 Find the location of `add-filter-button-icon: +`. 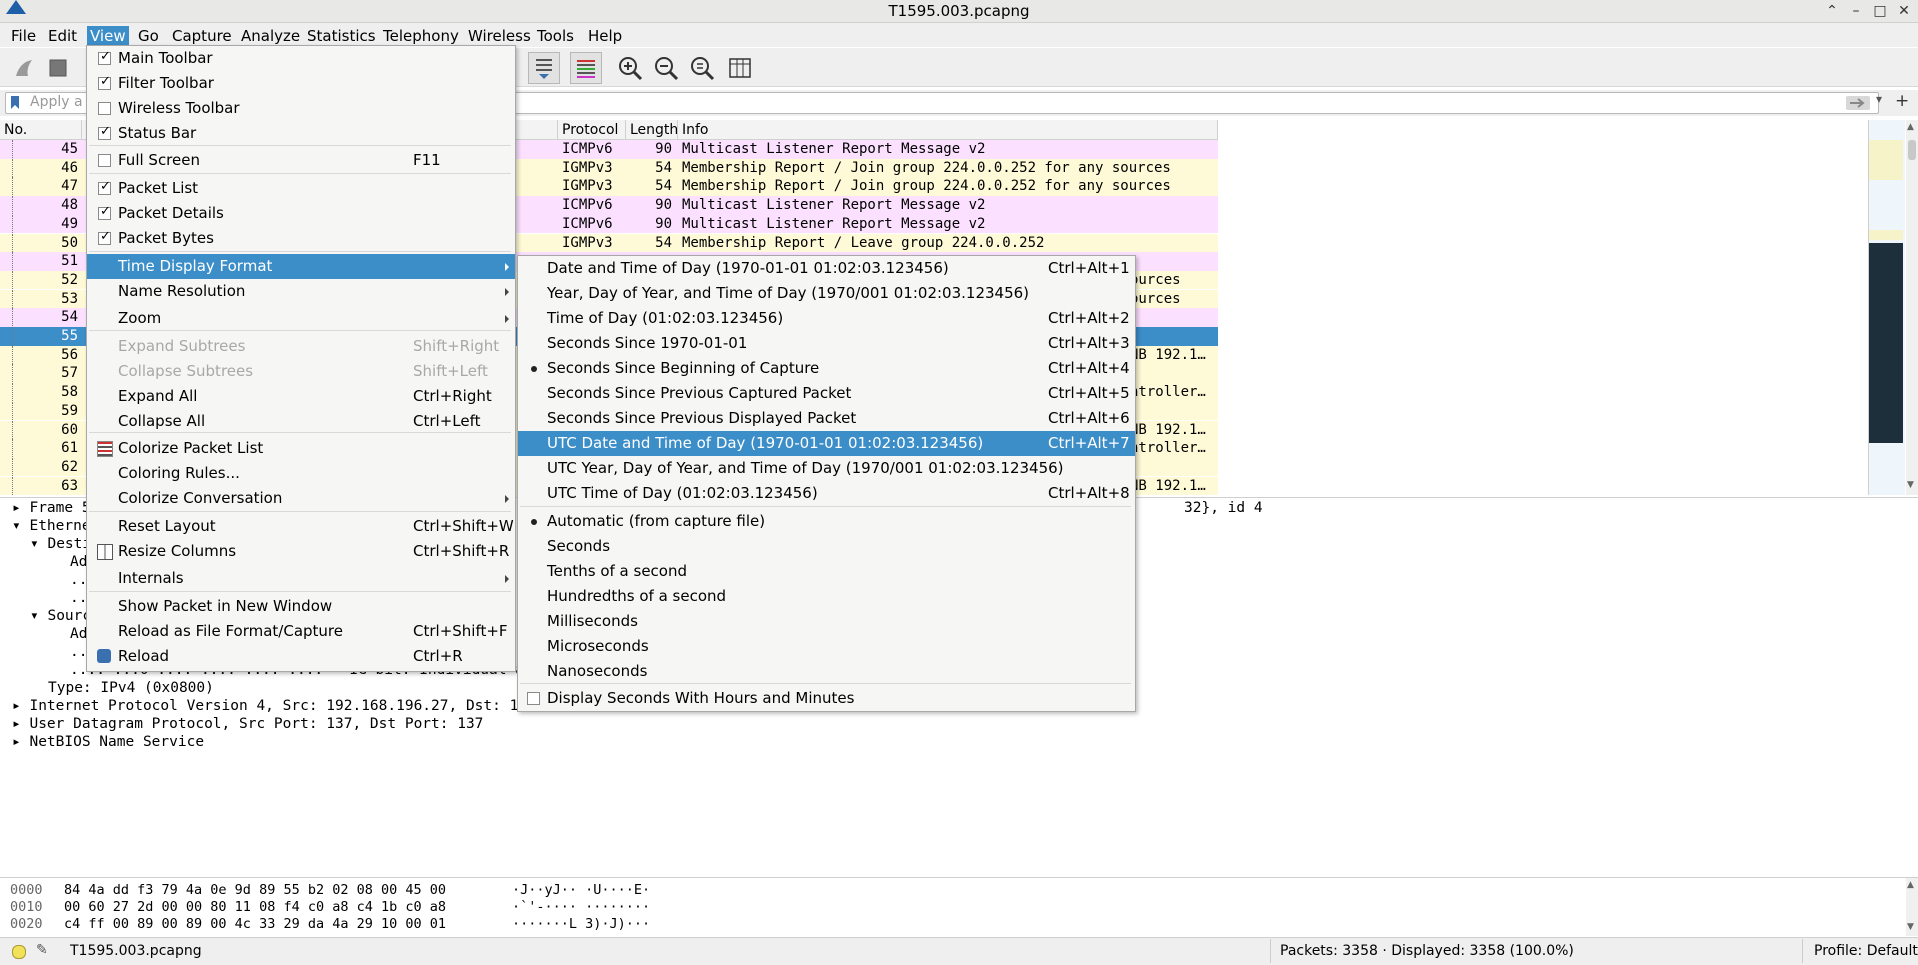

add-filter-button-icon: + is located at coordinates (1902, 101).